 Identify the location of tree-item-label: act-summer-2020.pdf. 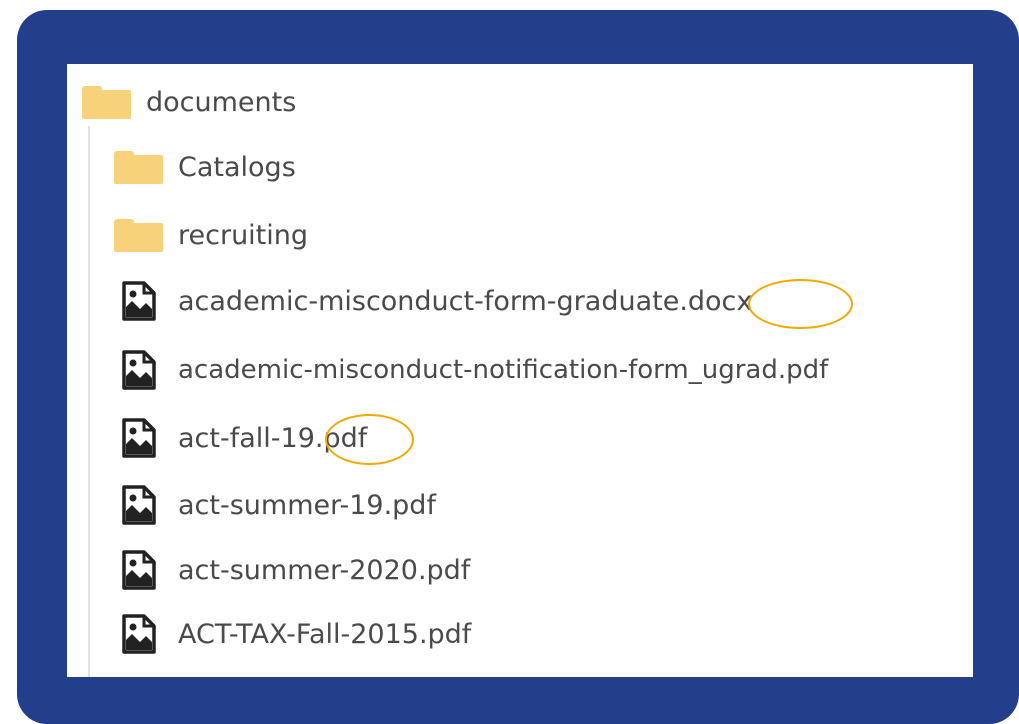
(324, 570).